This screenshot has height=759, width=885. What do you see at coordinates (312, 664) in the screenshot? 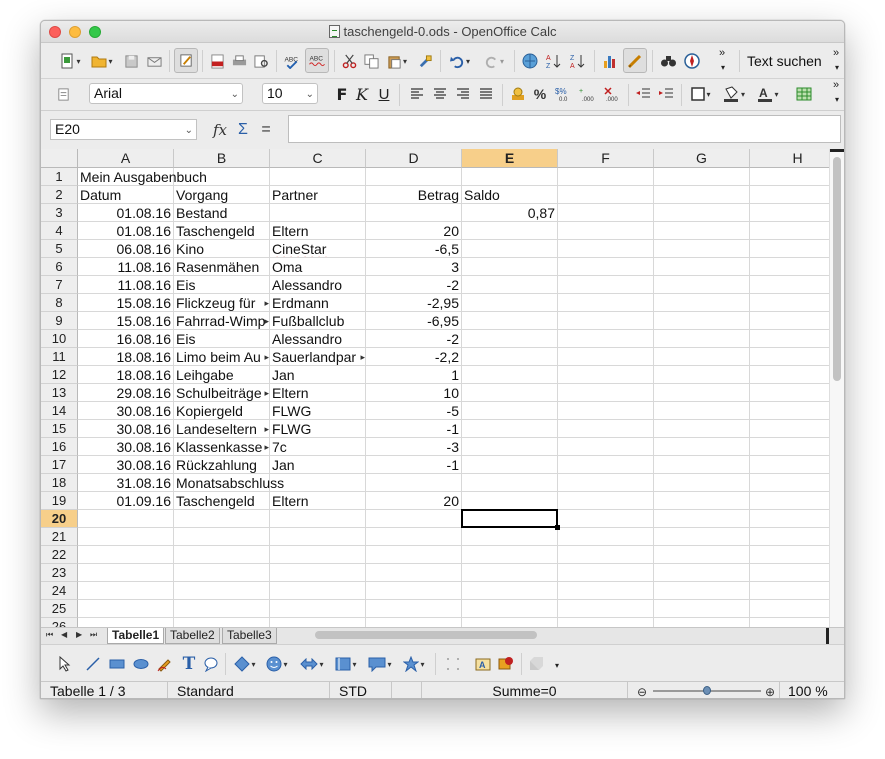
I see `block-arrows-button` at bounding box center [312, 664].